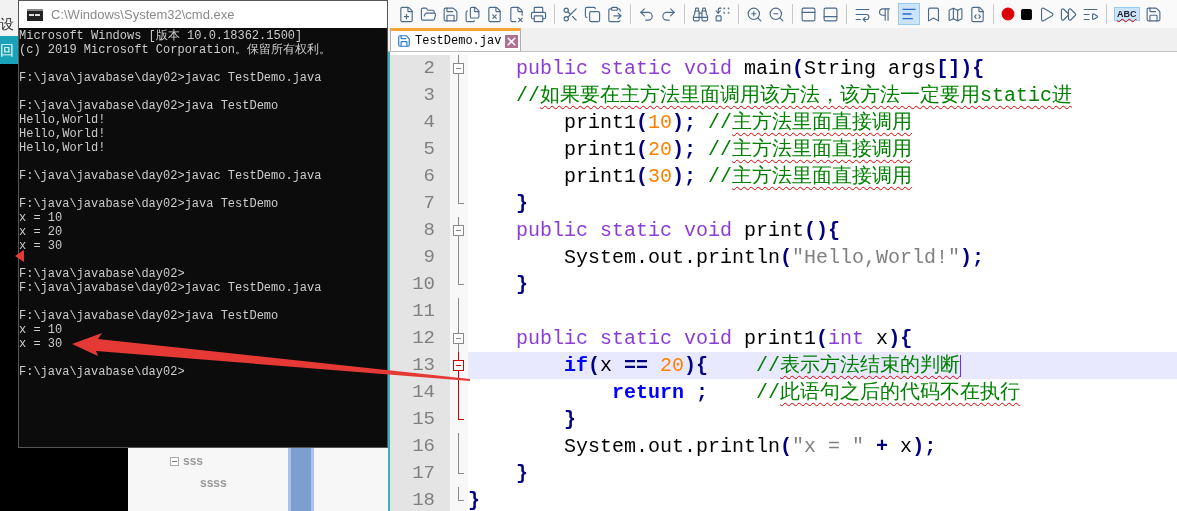 The image size is (1177, 511). I want to click on line-number: 7, so click(429, 204).